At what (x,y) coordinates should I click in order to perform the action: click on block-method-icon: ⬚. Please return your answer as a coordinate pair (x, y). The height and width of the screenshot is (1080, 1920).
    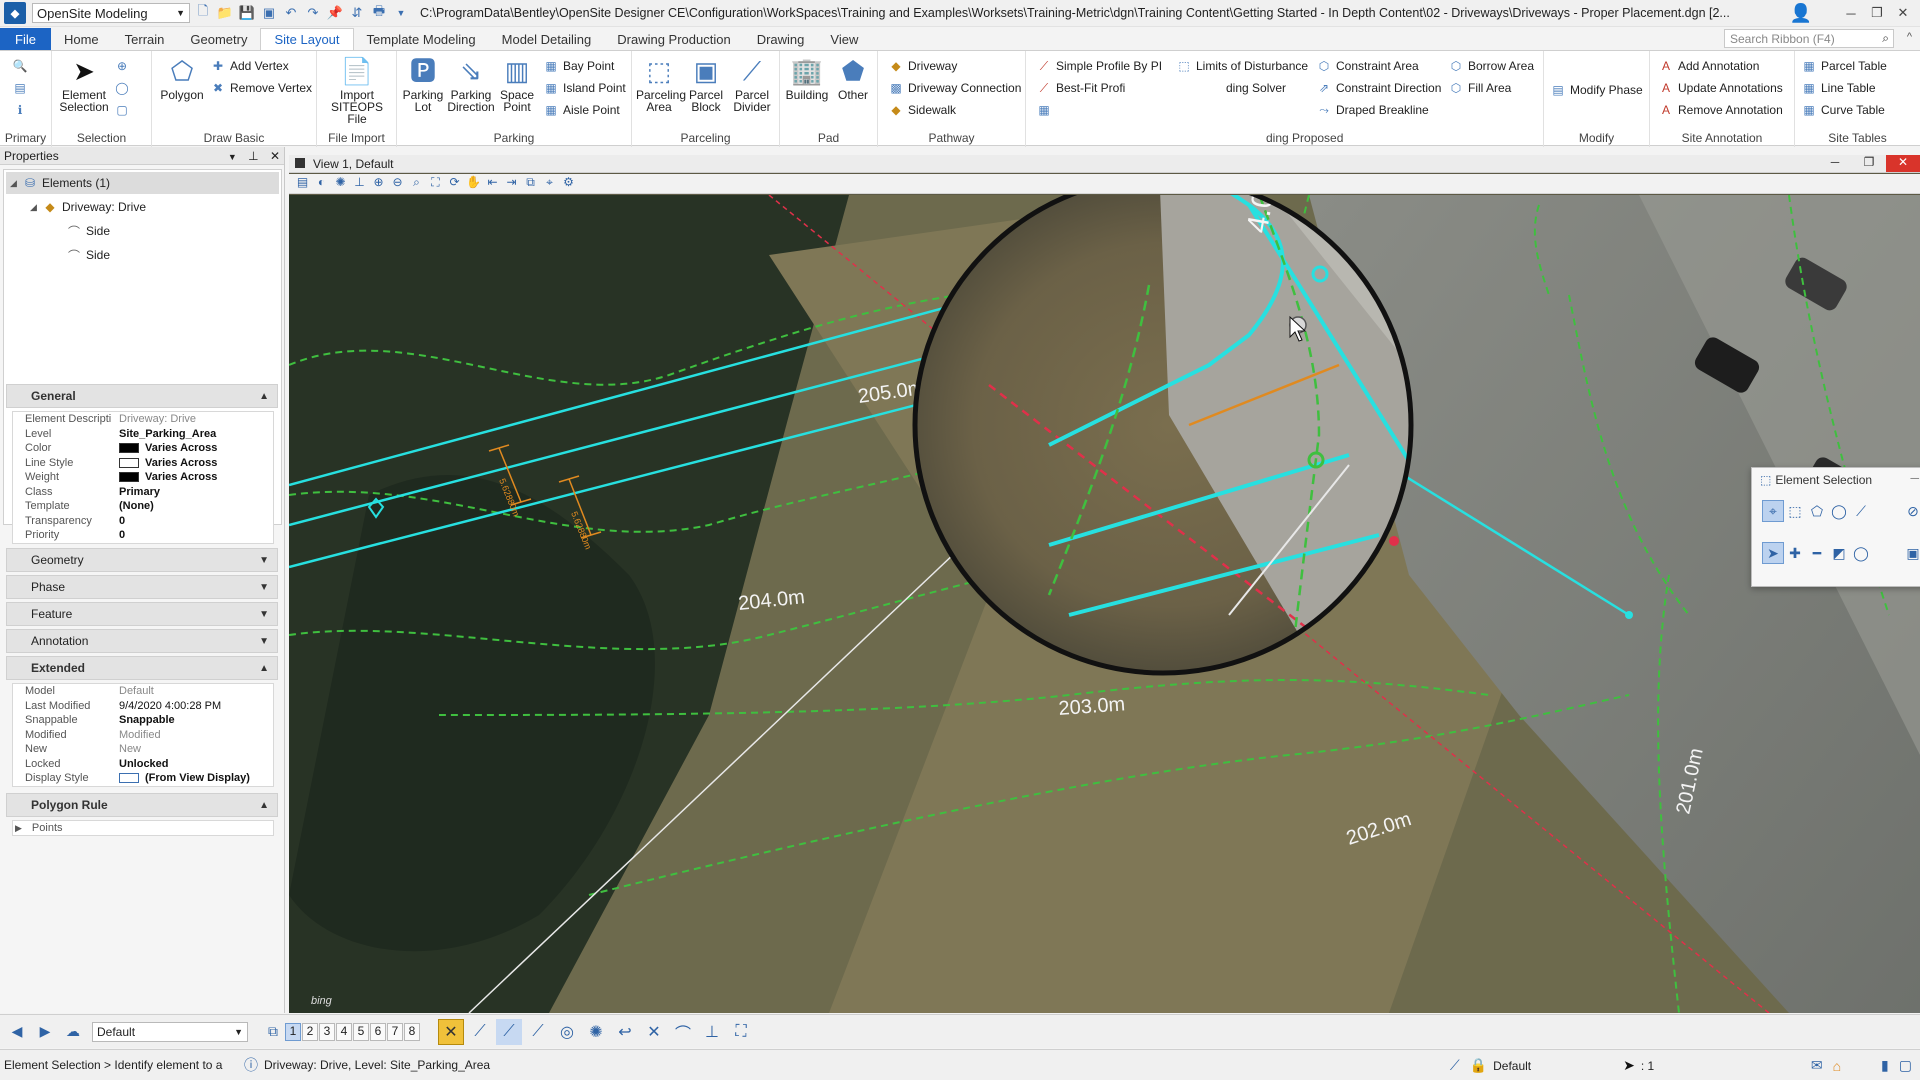
    Looking at the image, I should click on (1795, 511).